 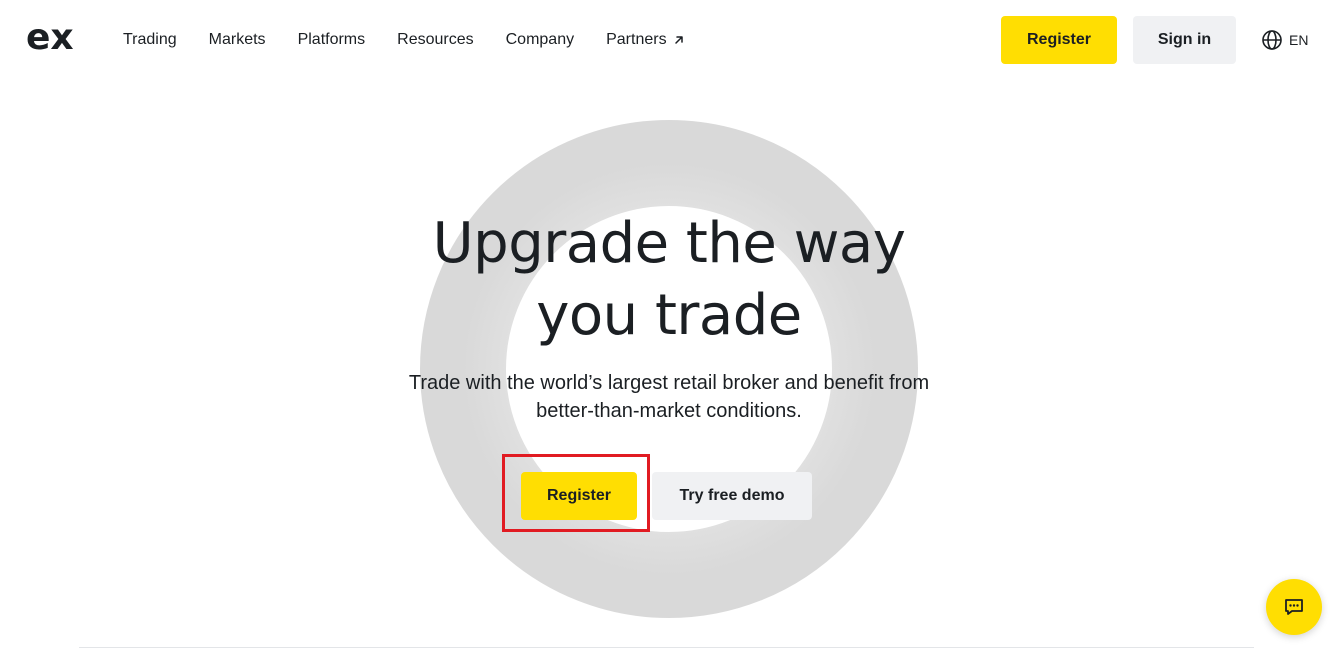 I want to click on nav-item-partners: Partners, so click(x=645, y=40).